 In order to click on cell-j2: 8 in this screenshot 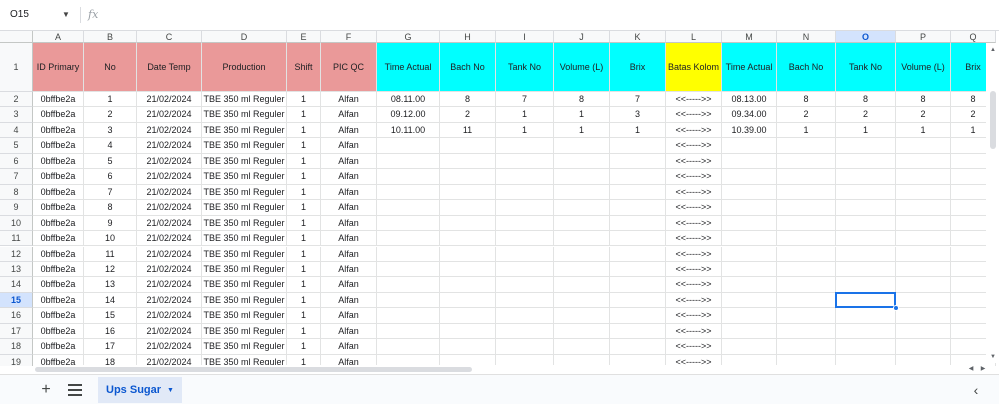, I will do `click(582, 100)`.